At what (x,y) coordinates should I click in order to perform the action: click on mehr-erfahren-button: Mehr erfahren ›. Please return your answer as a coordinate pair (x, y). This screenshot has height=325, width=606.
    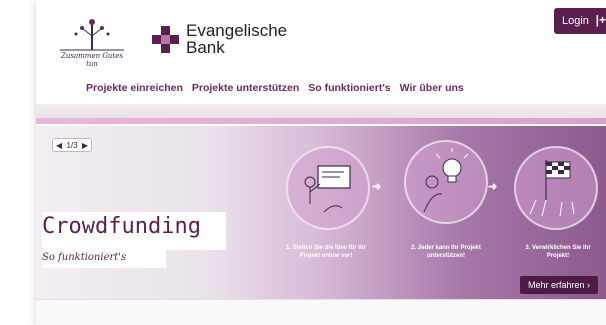
    Looking at the image, I should click on (559, 285).